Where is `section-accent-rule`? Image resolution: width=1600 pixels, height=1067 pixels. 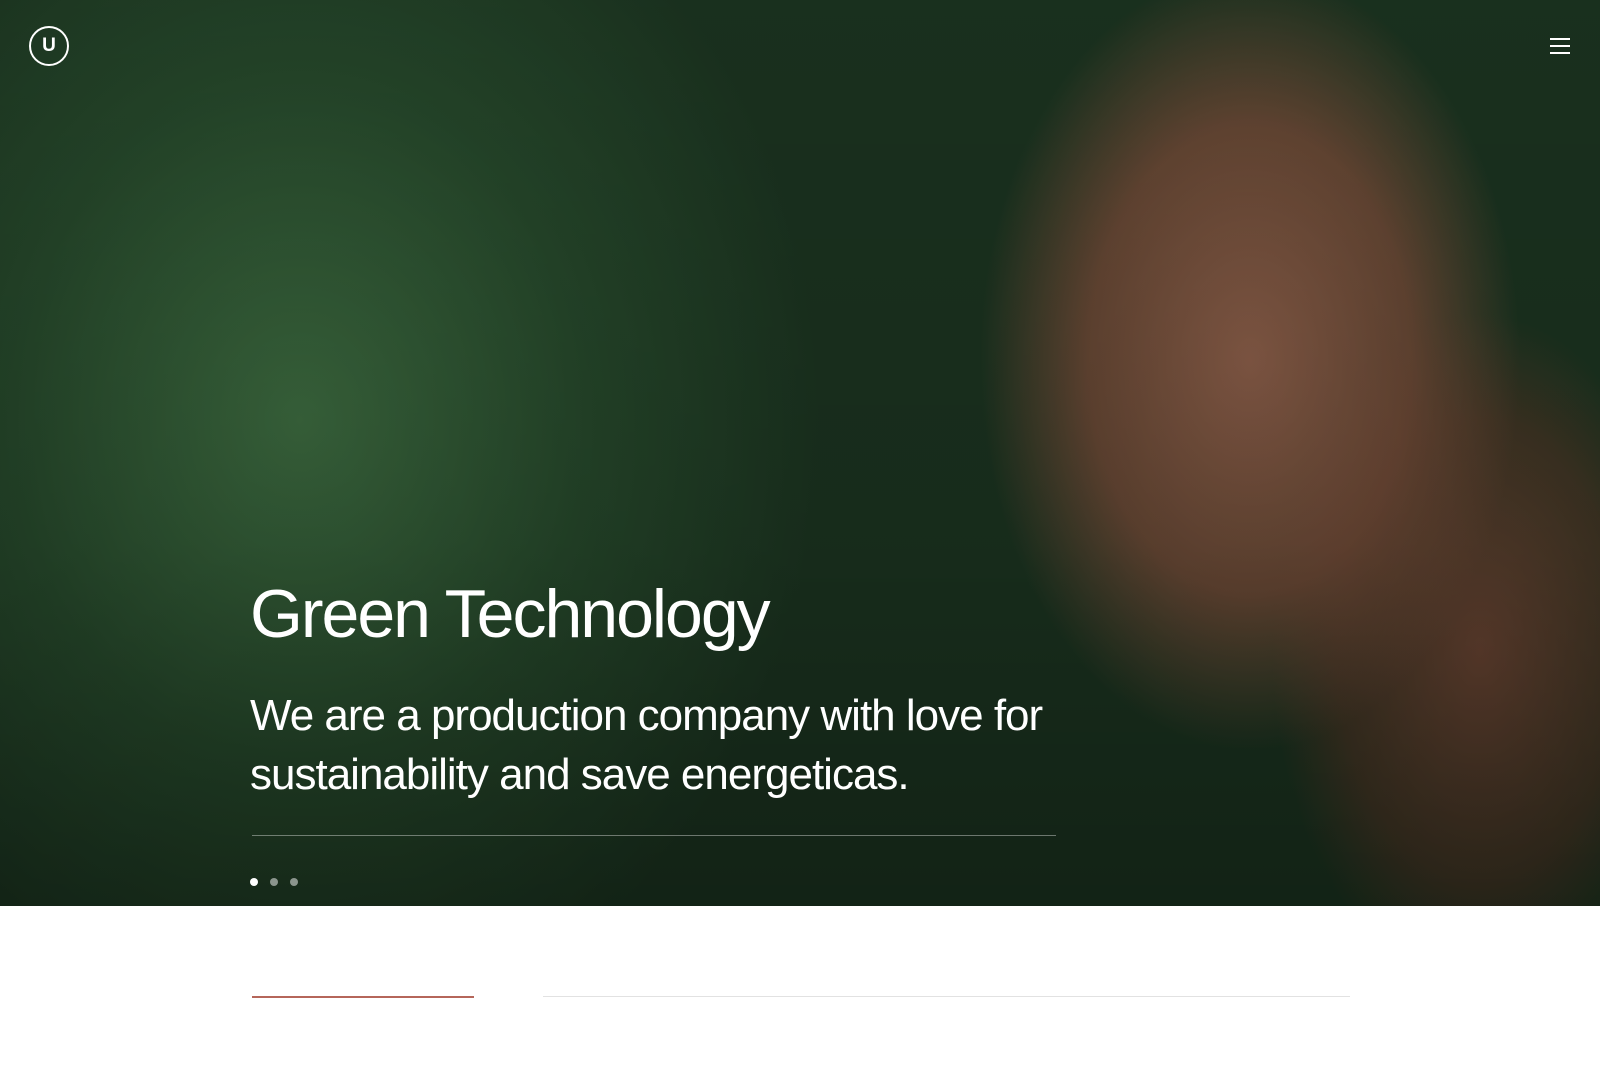 section-accent-rule is located at coordinates (363, 997).